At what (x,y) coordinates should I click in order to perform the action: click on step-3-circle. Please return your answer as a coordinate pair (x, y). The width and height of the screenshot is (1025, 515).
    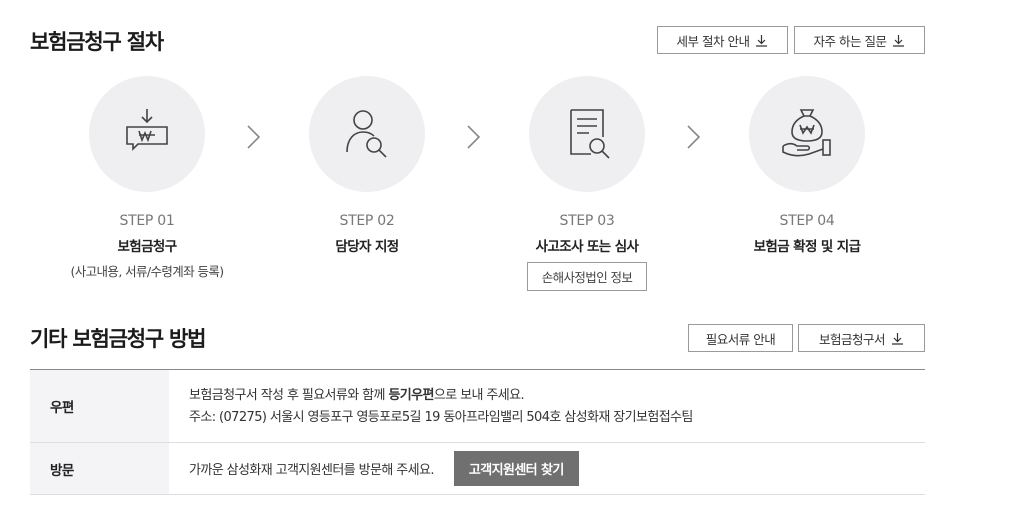
    Looking at the image, I should click on (587, 134).